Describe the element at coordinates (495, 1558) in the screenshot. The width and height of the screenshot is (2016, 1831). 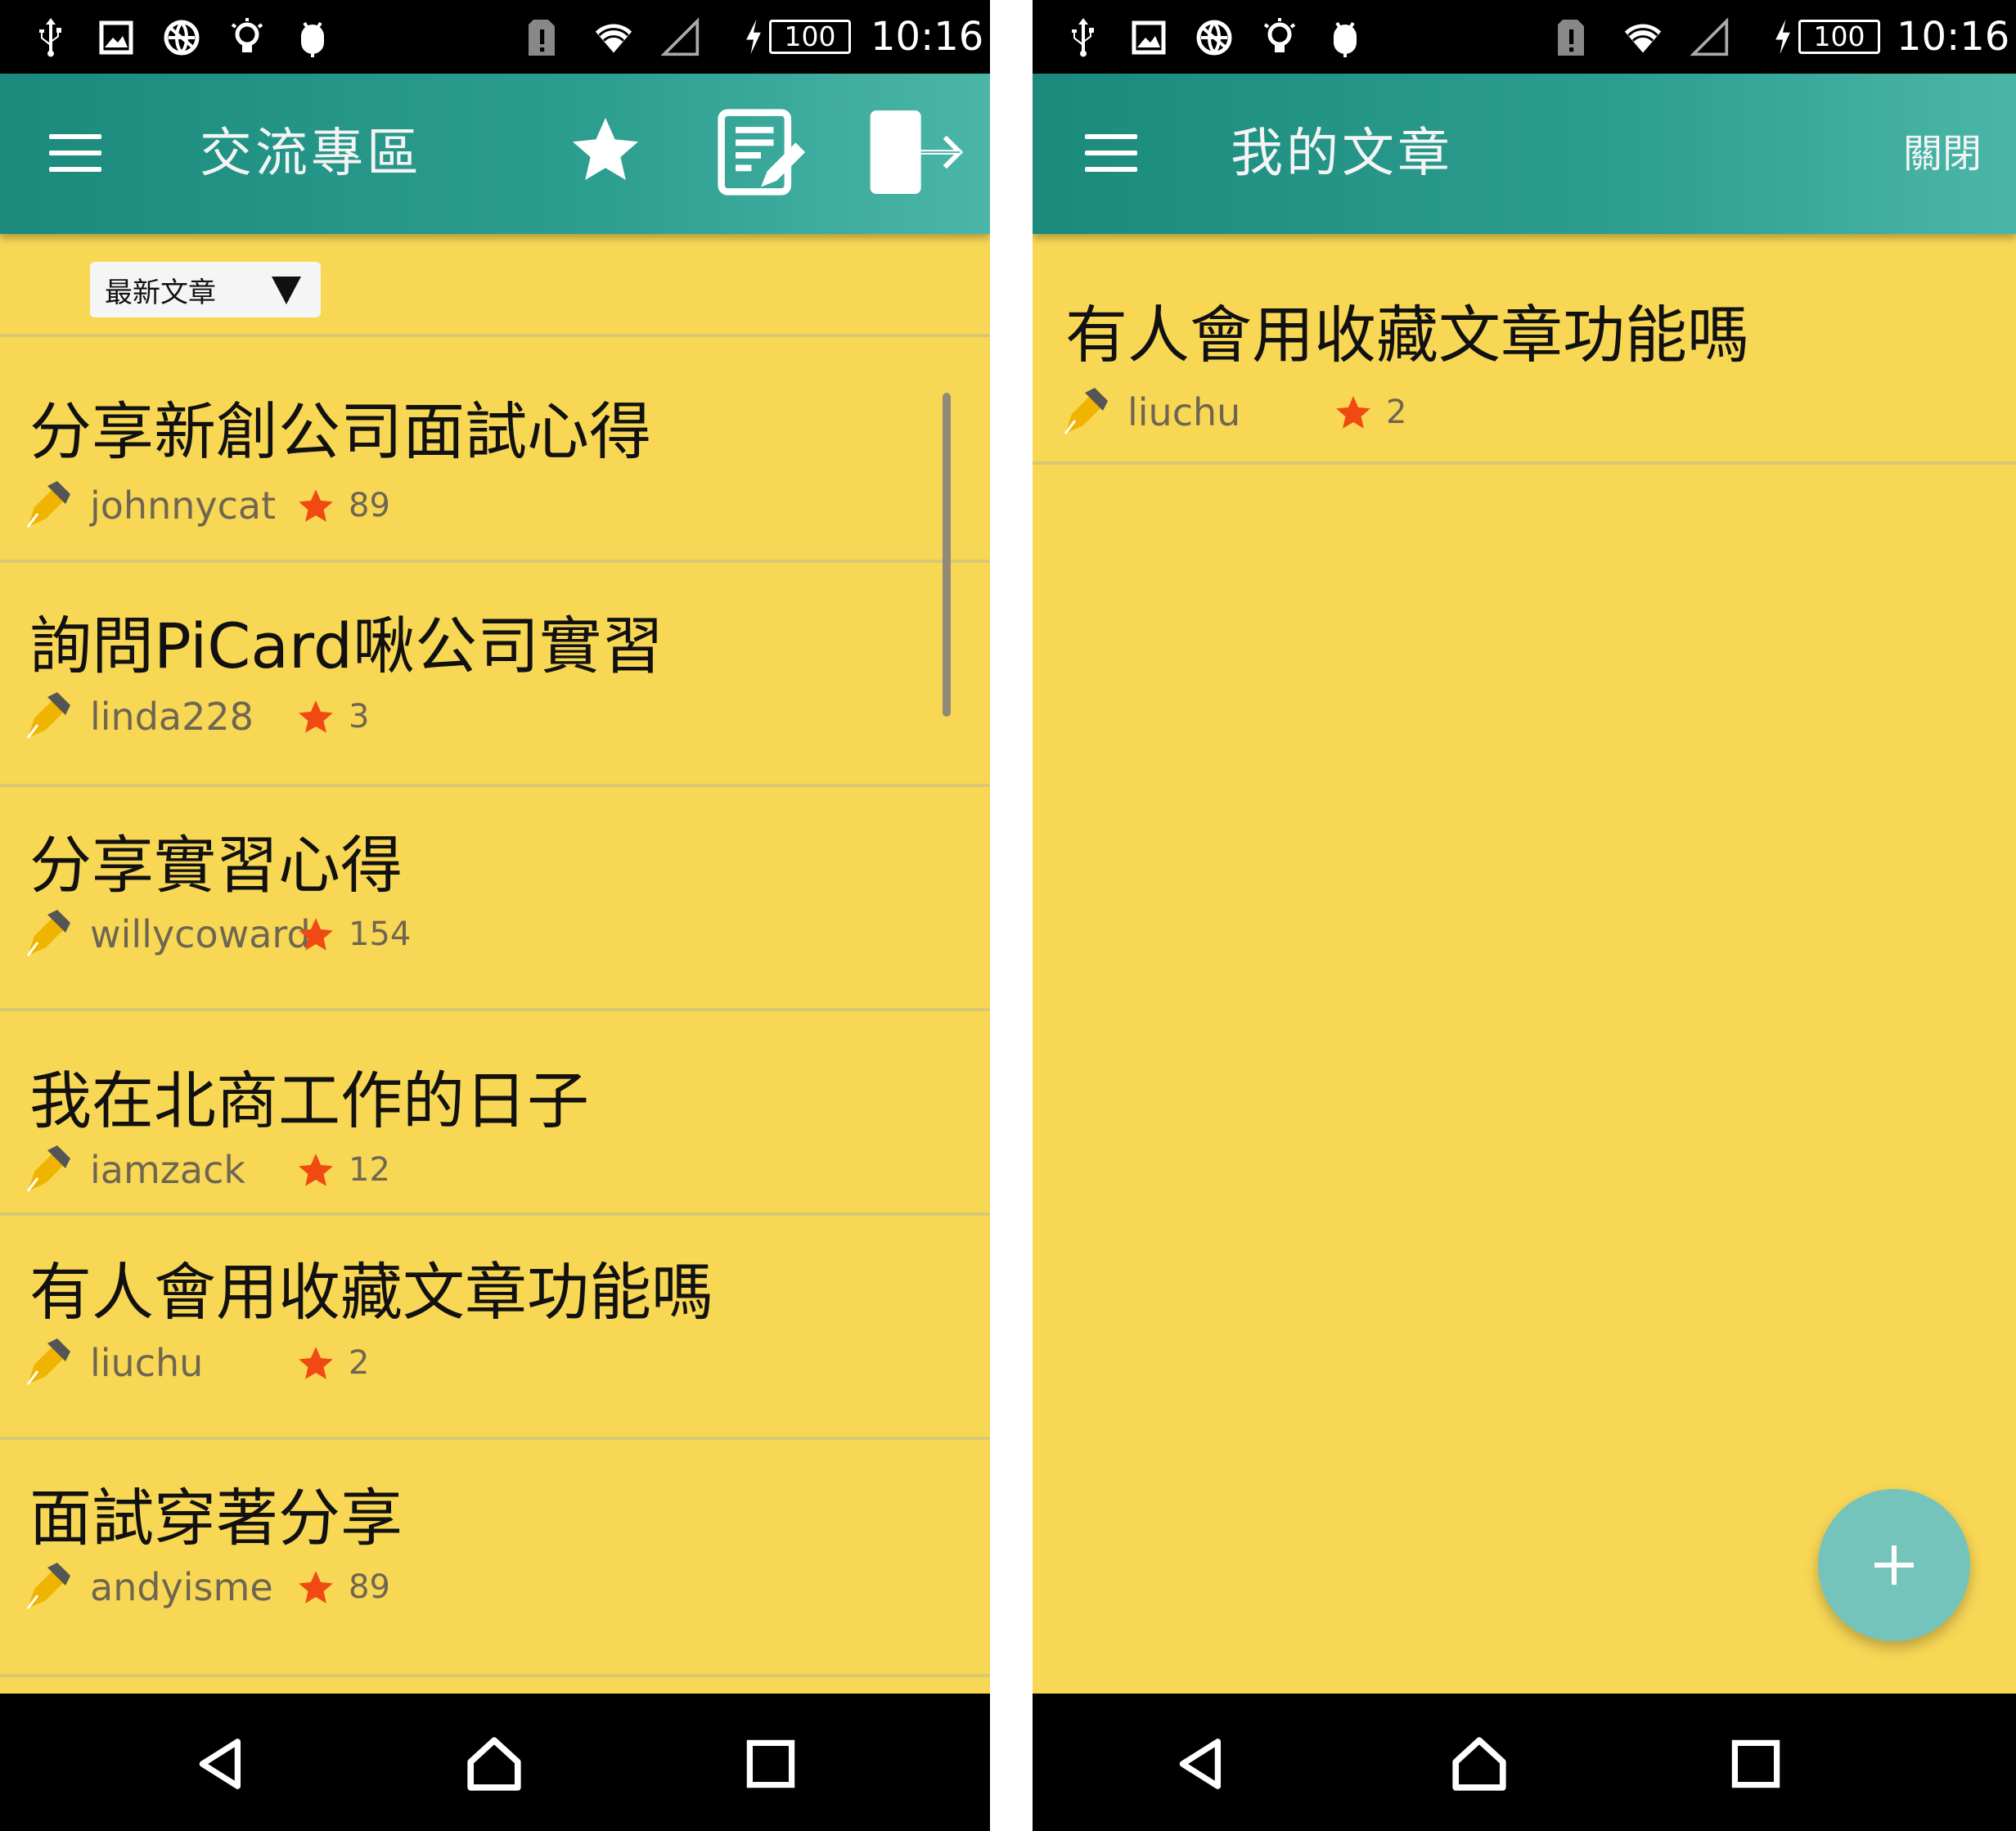
I see `post-item: 面試穿著分享 andyisme 89` at that location.